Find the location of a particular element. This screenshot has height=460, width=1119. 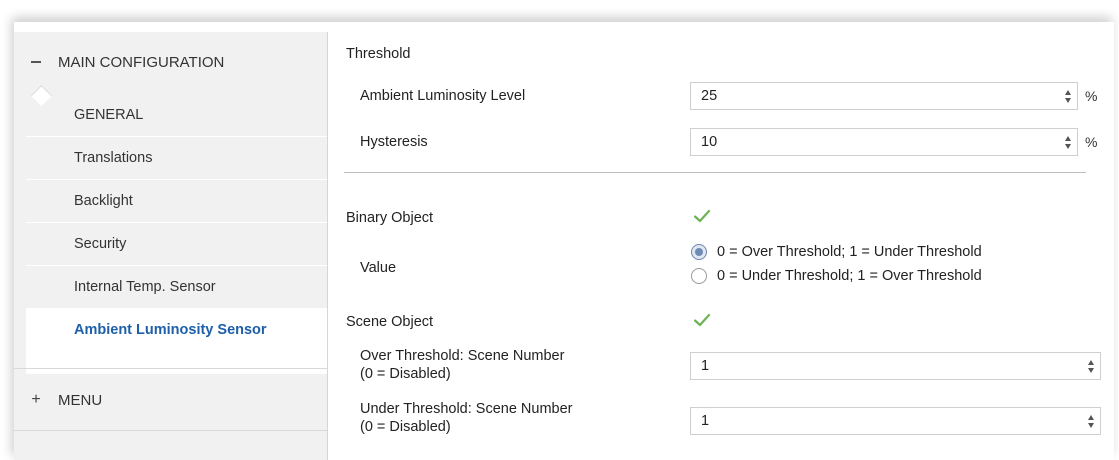

scene-object-label: Scene Object is located at coordinates (390, 322).